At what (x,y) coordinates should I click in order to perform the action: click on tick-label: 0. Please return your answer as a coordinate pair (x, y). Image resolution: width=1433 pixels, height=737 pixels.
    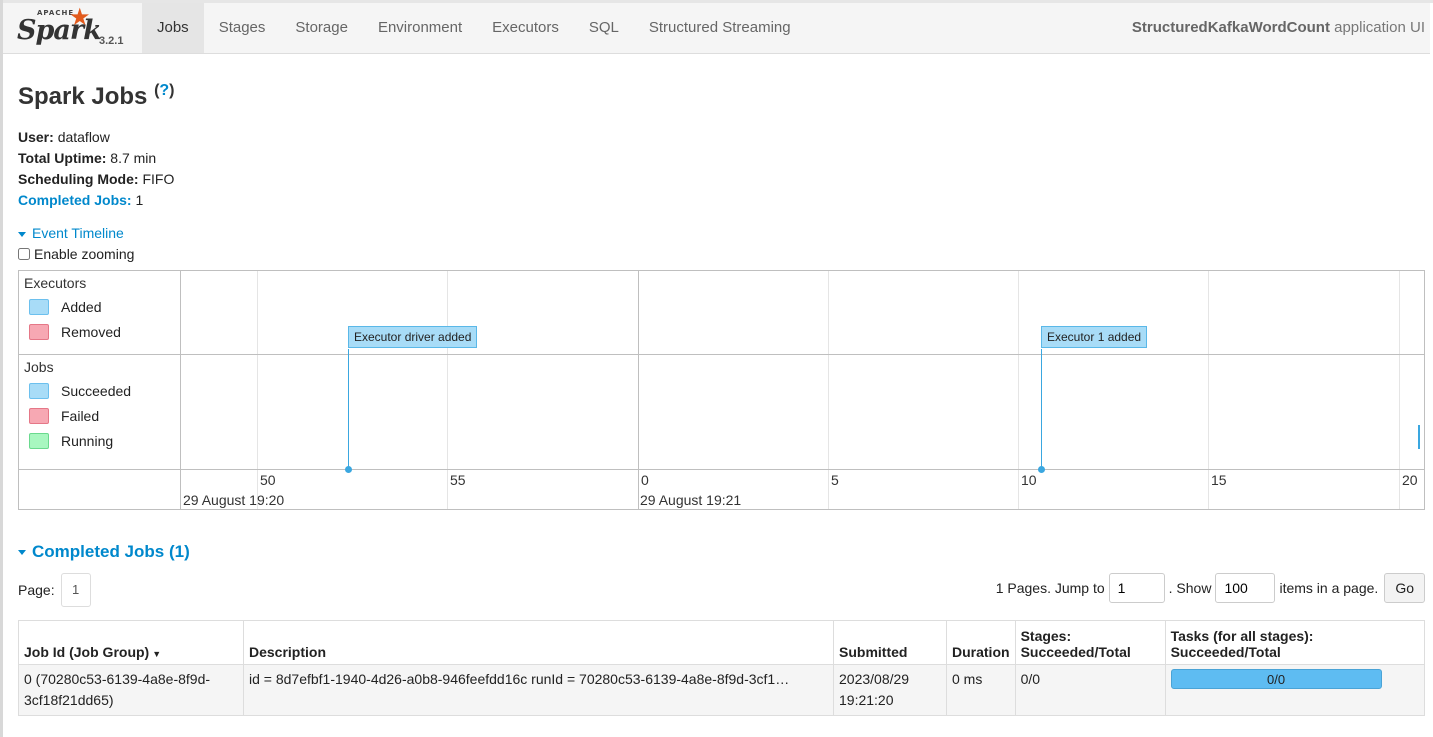
    Looking at the image, I should click on (645, 480).